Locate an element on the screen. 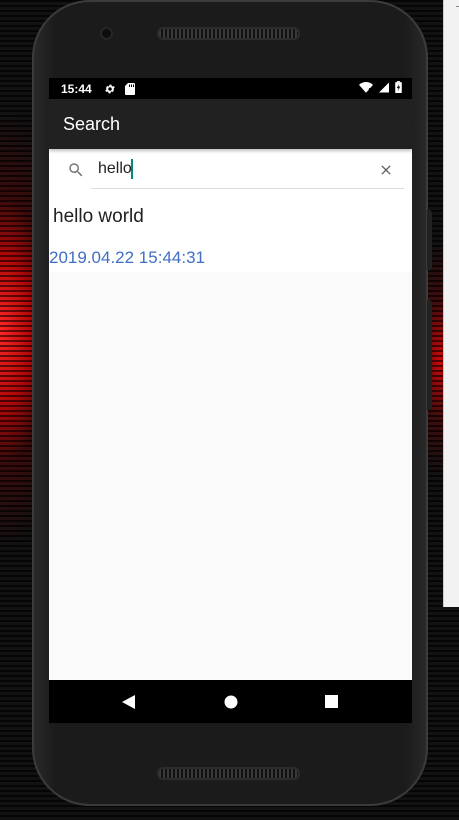  home-icon is located at coordinates (231, 701).